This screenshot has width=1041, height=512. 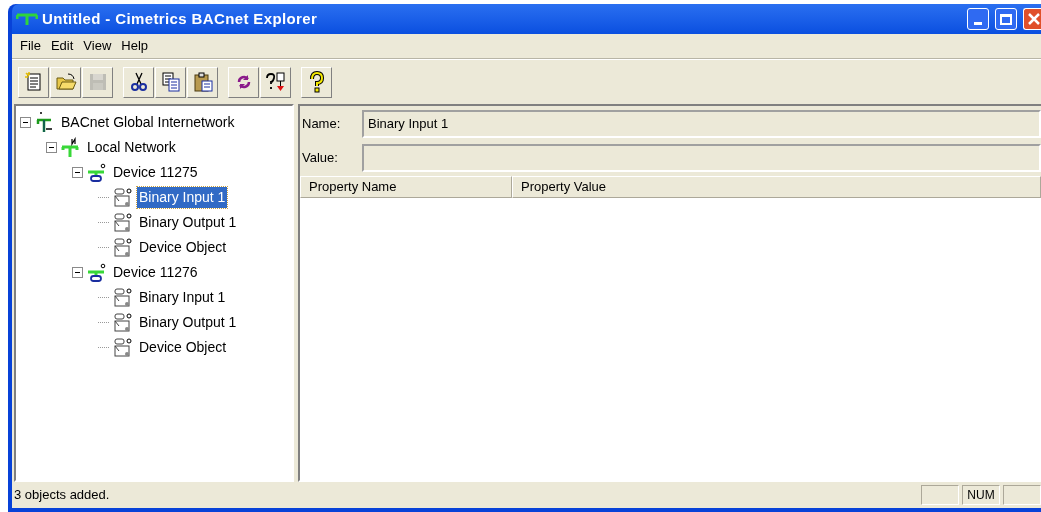 What do you see at coordinates (776, 187) in the screenshot?
I see `column-header: Property Value` at bounding box center [776, 187].